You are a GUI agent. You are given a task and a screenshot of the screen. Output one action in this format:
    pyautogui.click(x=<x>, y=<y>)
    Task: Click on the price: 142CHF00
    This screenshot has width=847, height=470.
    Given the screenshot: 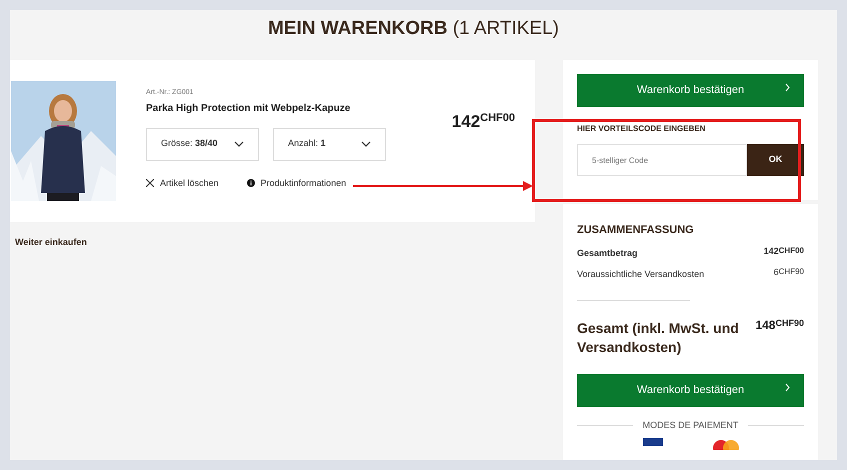 What is the action you would take?
    pyautogui.click(x=784, y=251)
    